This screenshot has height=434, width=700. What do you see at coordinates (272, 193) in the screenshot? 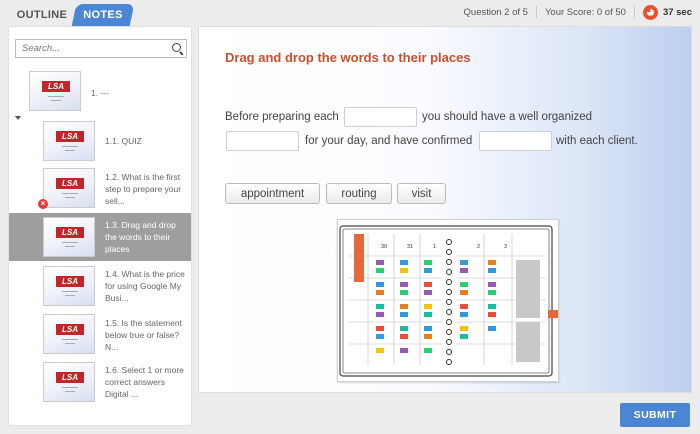
I see `word-chip-appointment: appointment` at bounding box center [272, 193].